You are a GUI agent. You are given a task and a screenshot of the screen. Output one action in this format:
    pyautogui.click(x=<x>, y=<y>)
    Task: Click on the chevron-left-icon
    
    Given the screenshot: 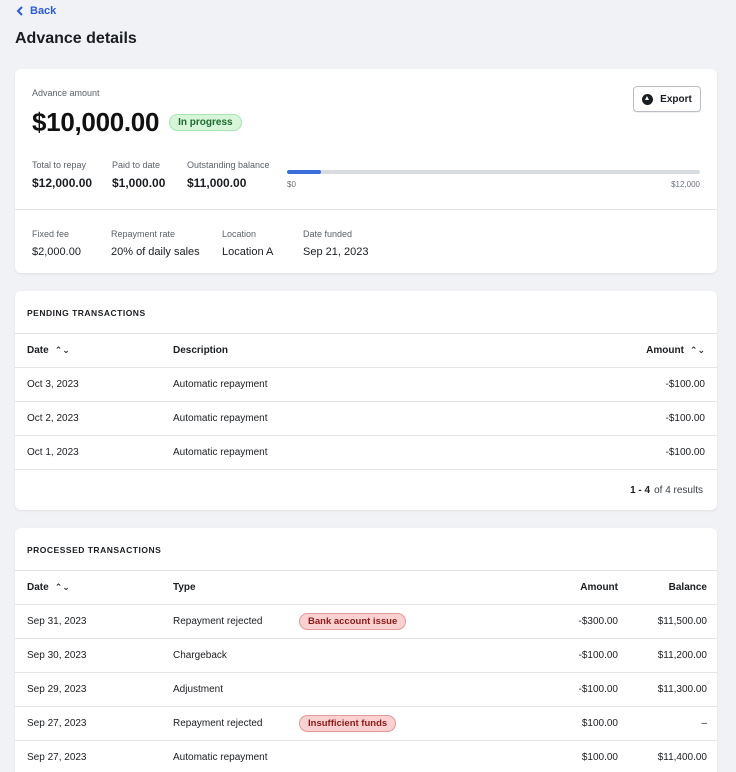 What is the action you would take?
    pyautogui.click(x=19, y=11)
    